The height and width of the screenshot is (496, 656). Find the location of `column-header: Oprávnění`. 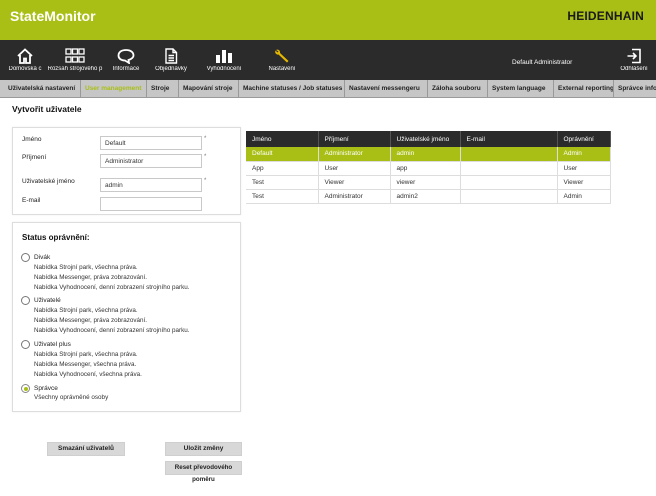

column-header: Oprávnění is located at coordinates (584, 139).